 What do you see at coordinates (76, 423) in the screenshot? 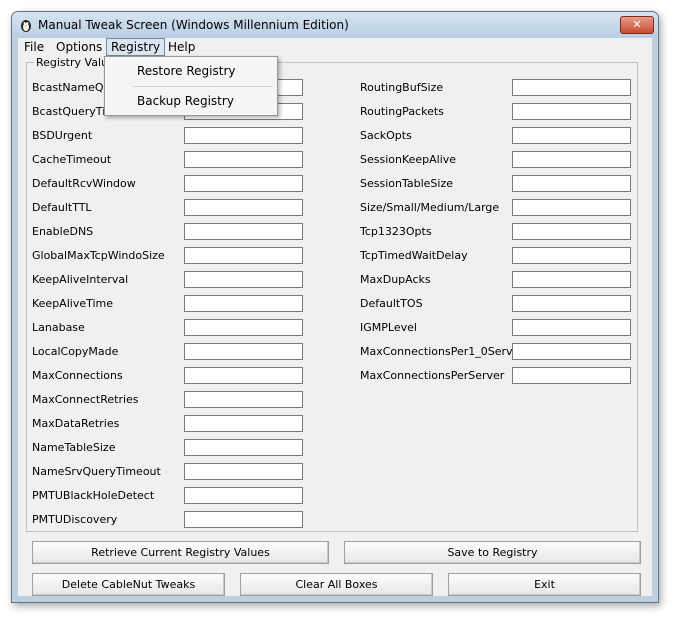
I see `left-label: MaxDataRetries` at bounding box center [76, 423].